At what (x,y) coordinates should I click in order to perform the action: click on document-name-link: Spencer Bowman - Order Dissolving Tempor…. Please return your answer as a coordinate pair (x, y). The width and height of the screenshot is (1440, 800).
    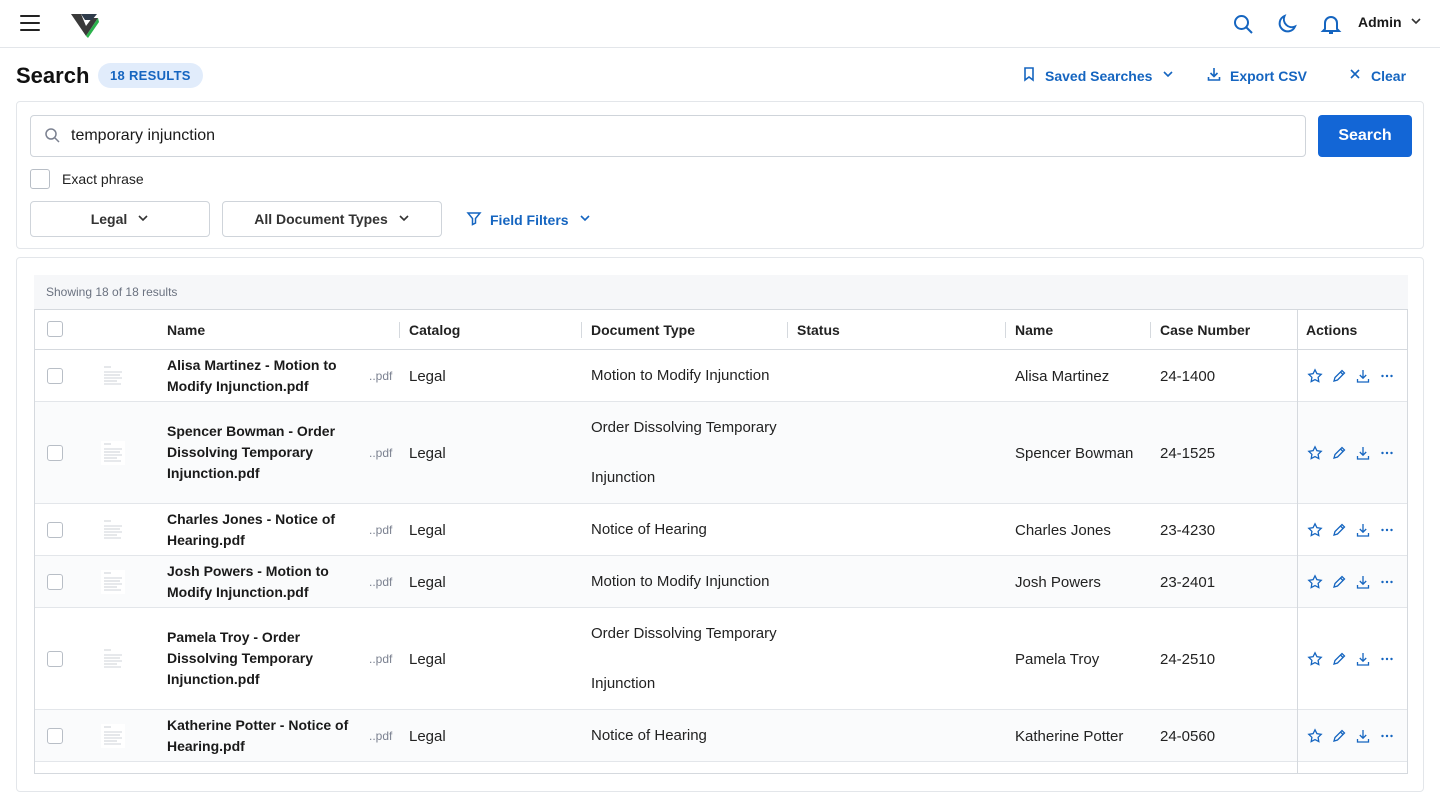
    Looking at the image, I should click on (267, 452).